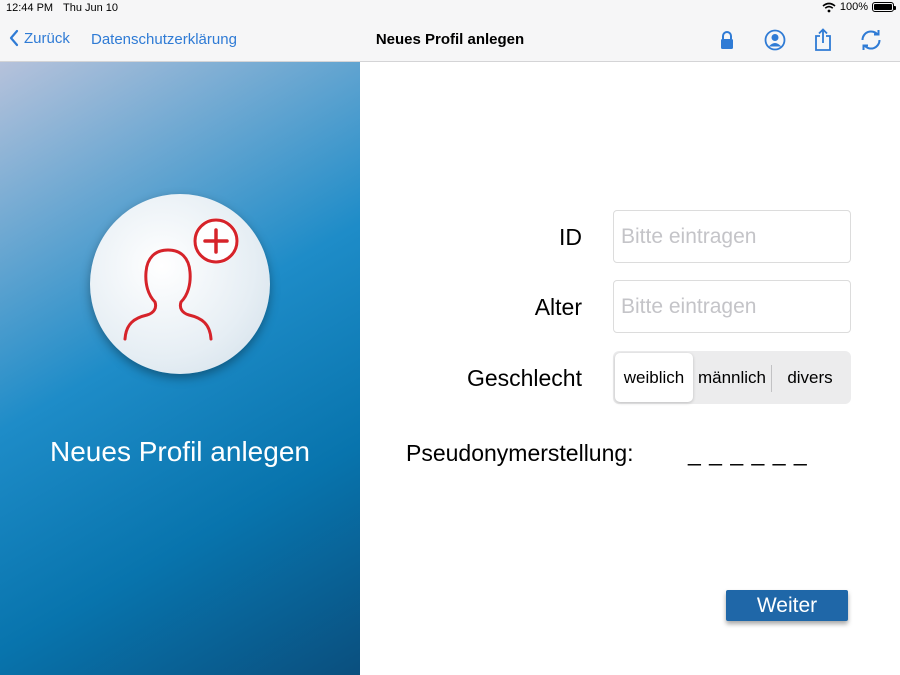 Image resolution: width=900 pixels, height=675 pixels. I want to click on status-right: 100%, so click(859, 7).